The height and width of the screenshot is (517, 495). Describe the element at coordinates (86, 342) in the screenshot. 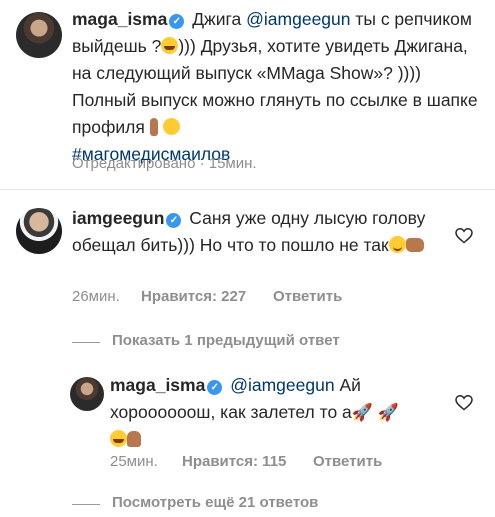

I see `replies-dash` at that location.